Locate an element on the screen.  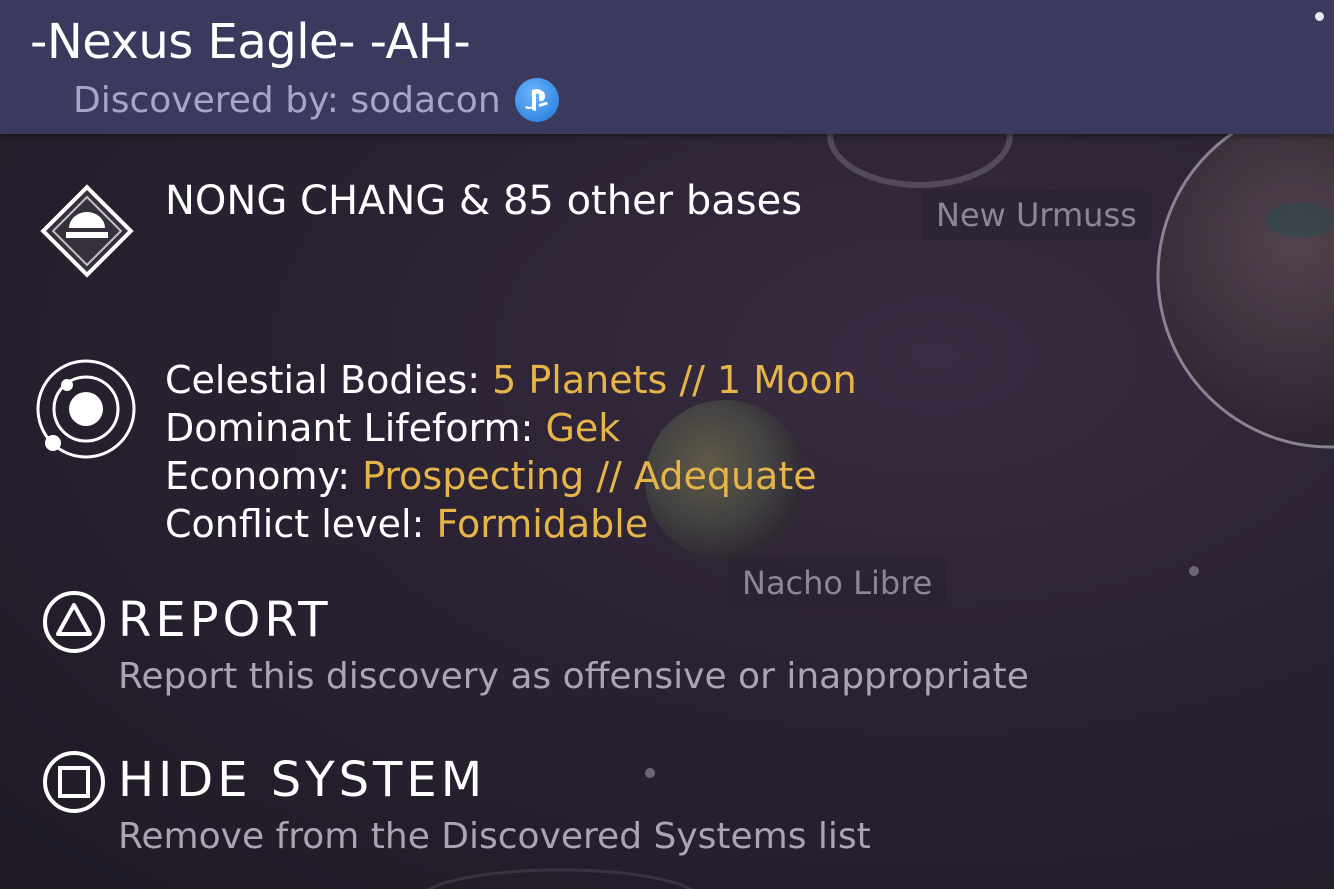
celestial-bodies-value: 5 Planets // 1 Moon is located at coordinates (674, 380).